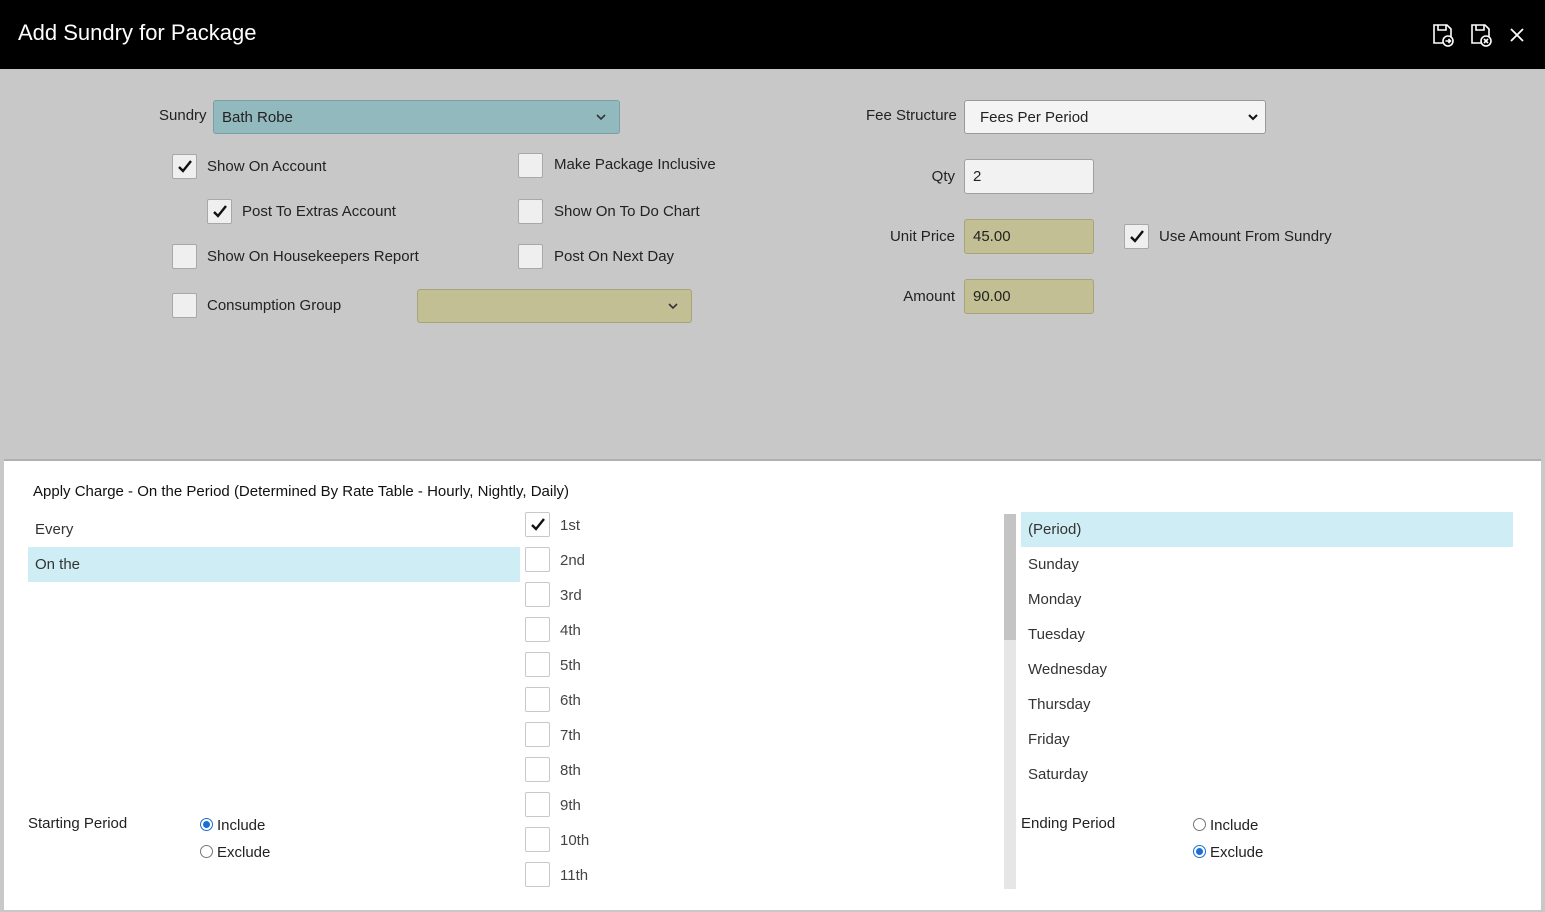 The width and height of the screenshot is (1545, 912). Describe the element at coordinates (570, 630) in the screenshot. I see `ordinal-label: 4th` at that location.